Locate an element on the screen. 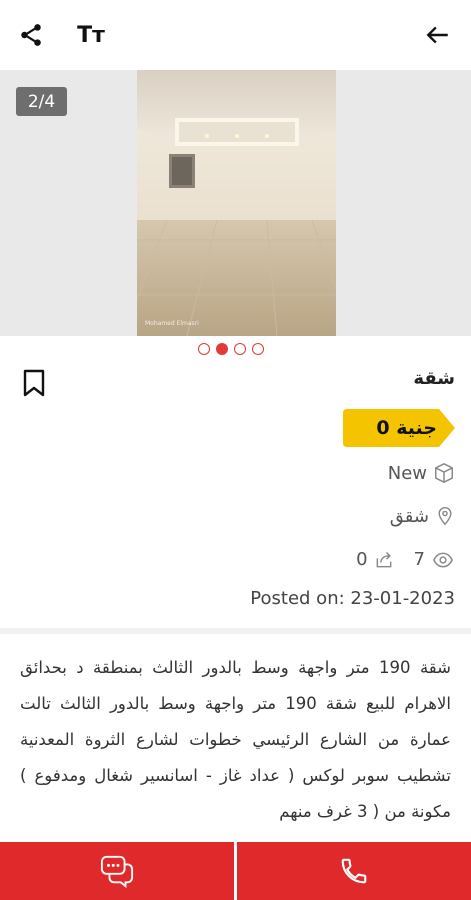 The image size is (471, 900). bookmark-icon is located at coordinates (34, 383).